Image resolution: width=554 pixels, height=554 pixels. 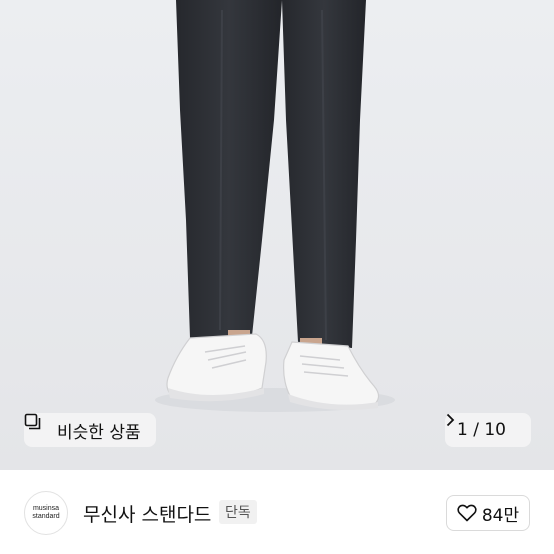 I want to click on similar-products-label: 비슷한 상품, so click(x=99, y=432).